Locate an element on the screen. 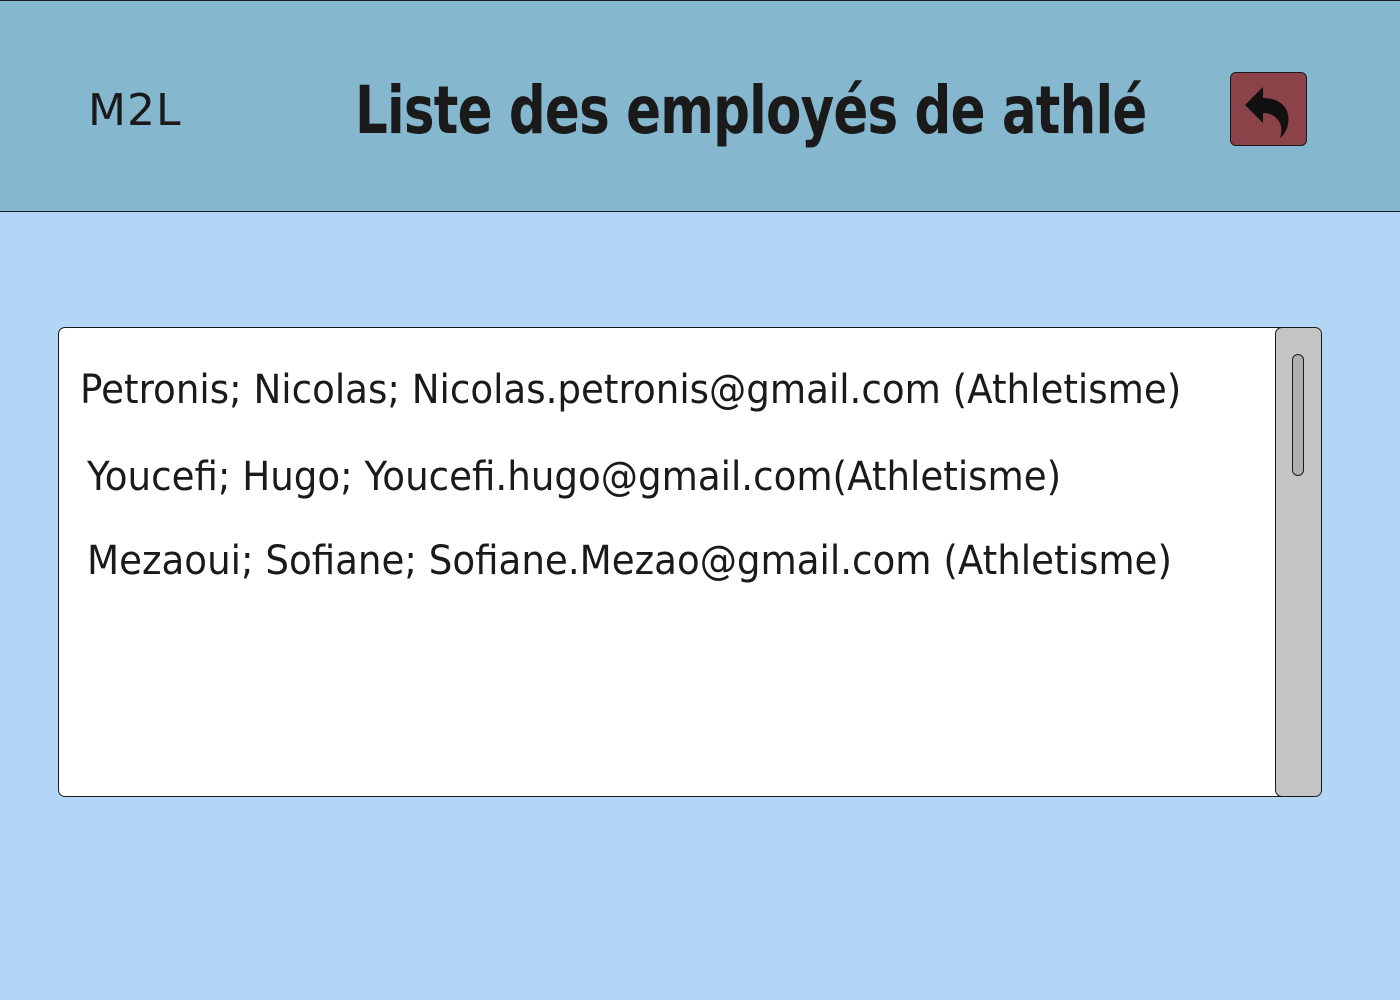 The image size is (1400, 1000). back-button is located at coordinates (1268, 109).